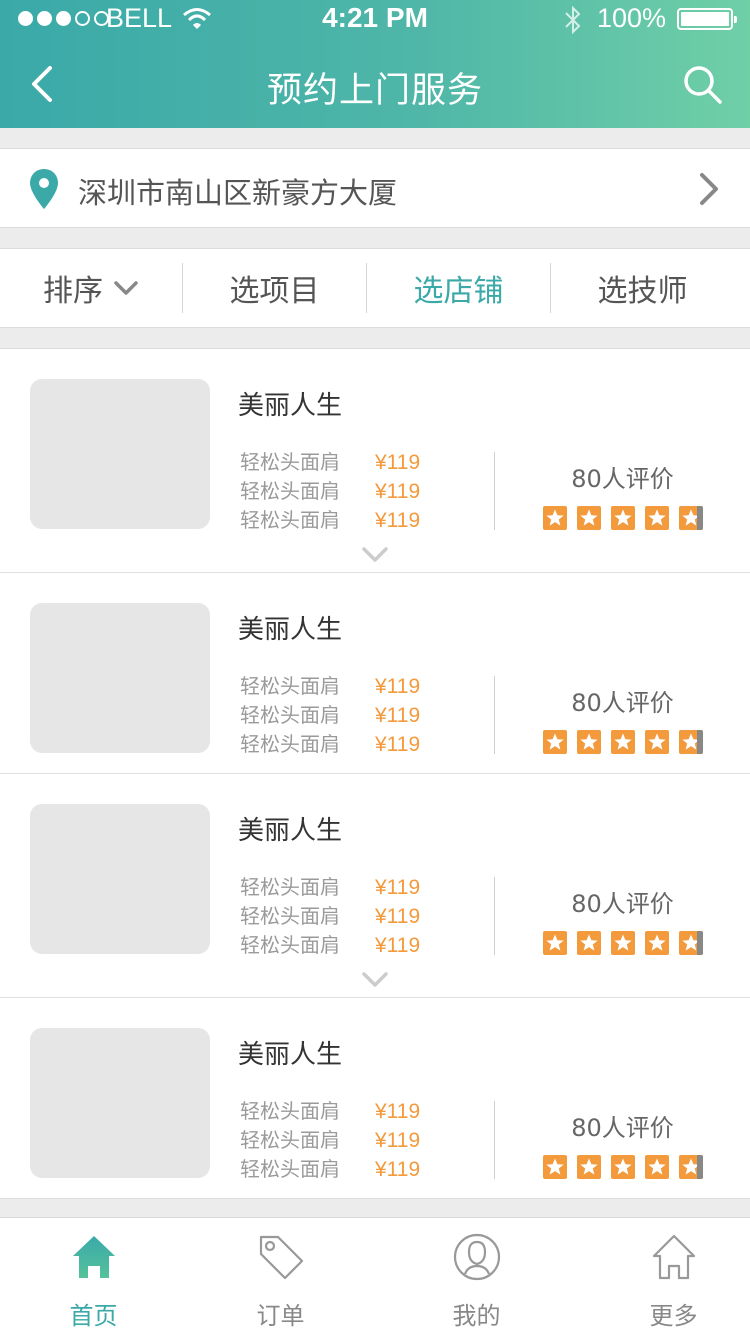  Describe the element at coordinates (458, 291) in the screenshot. I see `filter-tab-label: 选店铺` at that location.